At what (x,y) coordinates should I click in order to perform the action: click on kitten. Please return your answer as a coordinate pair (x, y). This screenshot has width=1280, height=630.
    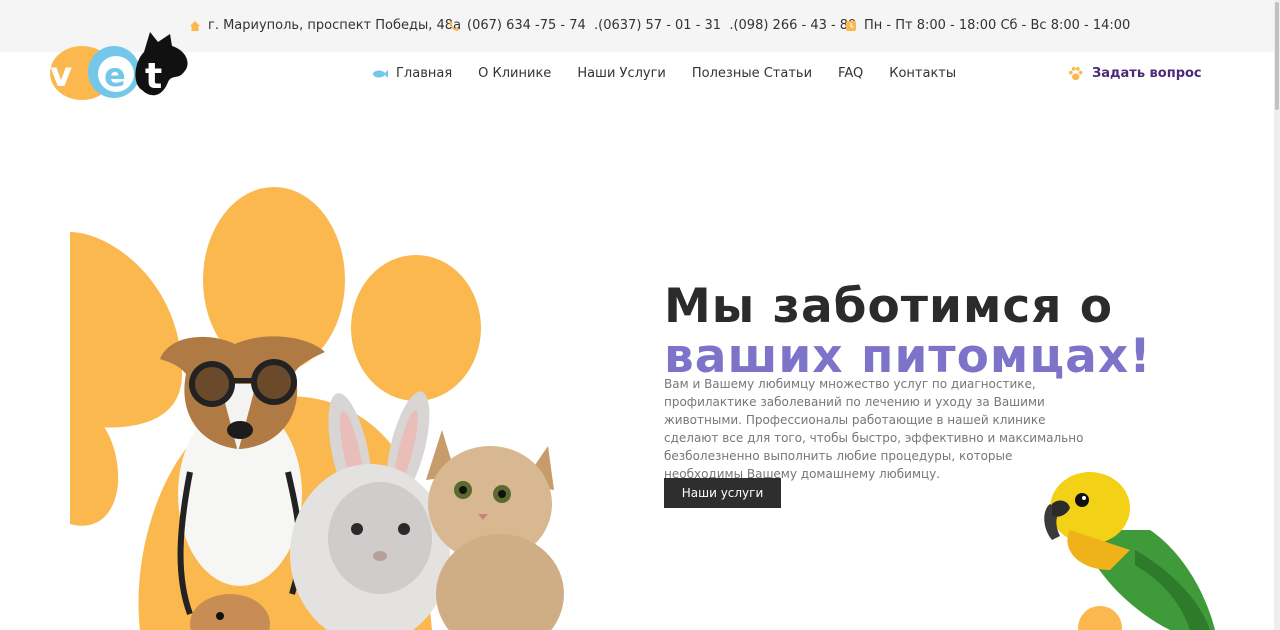
    Looking at the image, I should click on (495, 530).